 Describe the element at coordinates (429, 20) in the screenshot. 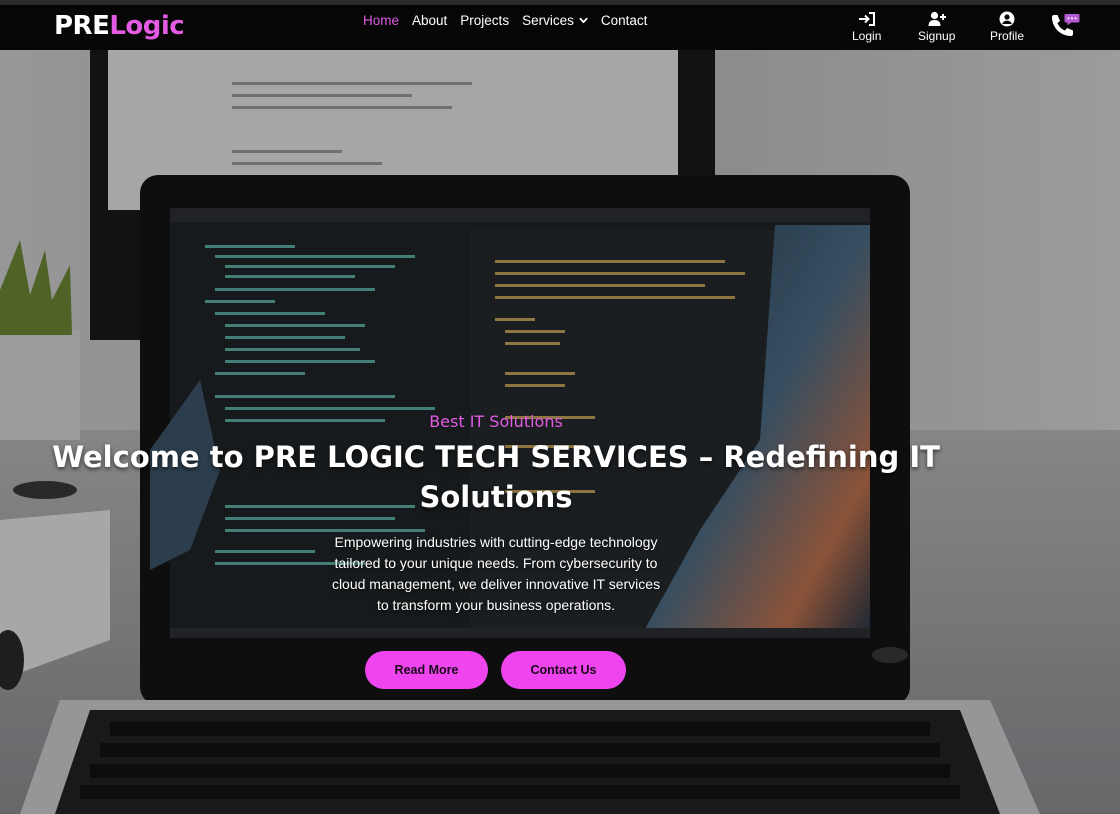

I see `nav-about: About` at that location.